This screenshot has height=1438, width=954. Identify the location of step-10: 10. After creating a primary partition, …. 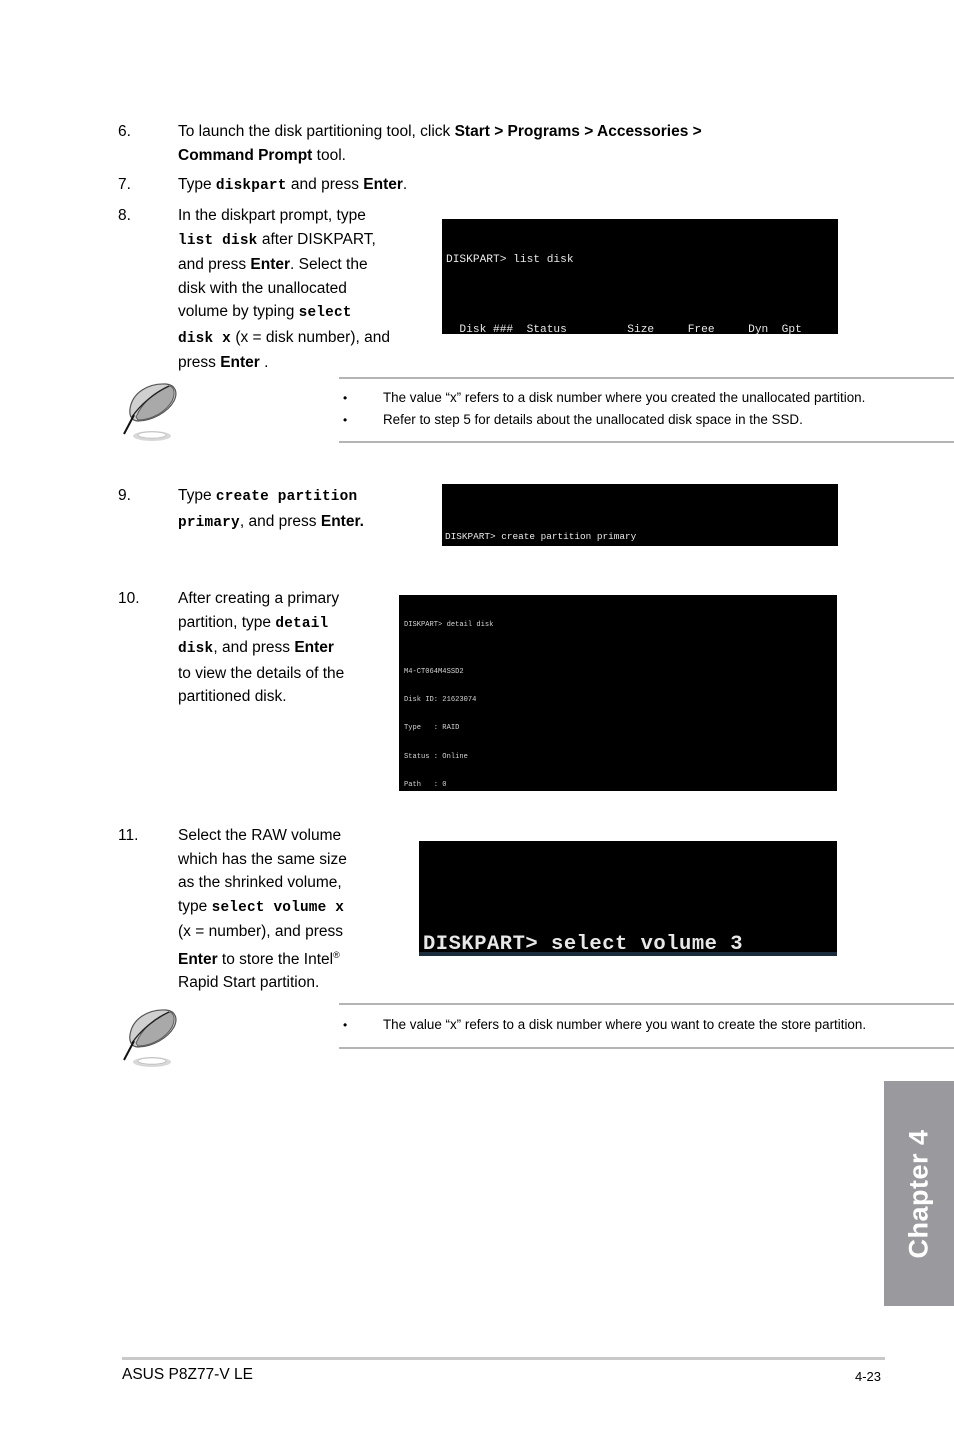
(258, 648).